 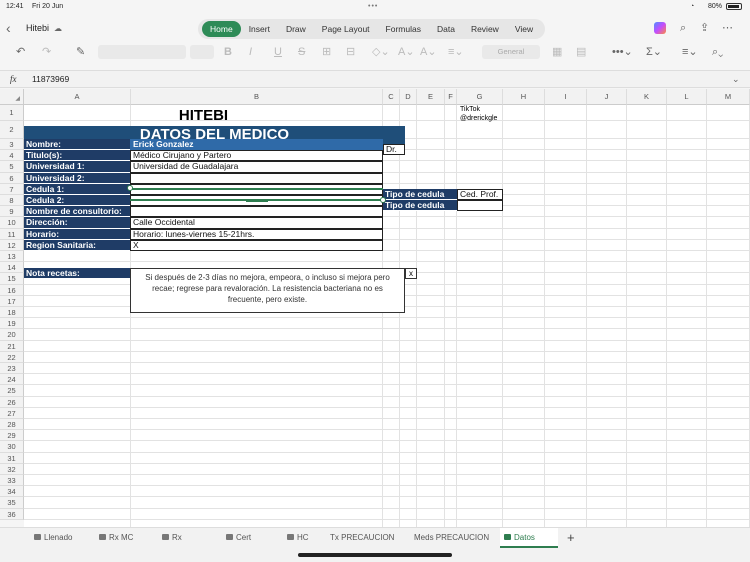 What do you see at coordinates (188, 538) in the screenshot?
I see `sheet-tab-rx: Rx` at bounding box center [188, 538].